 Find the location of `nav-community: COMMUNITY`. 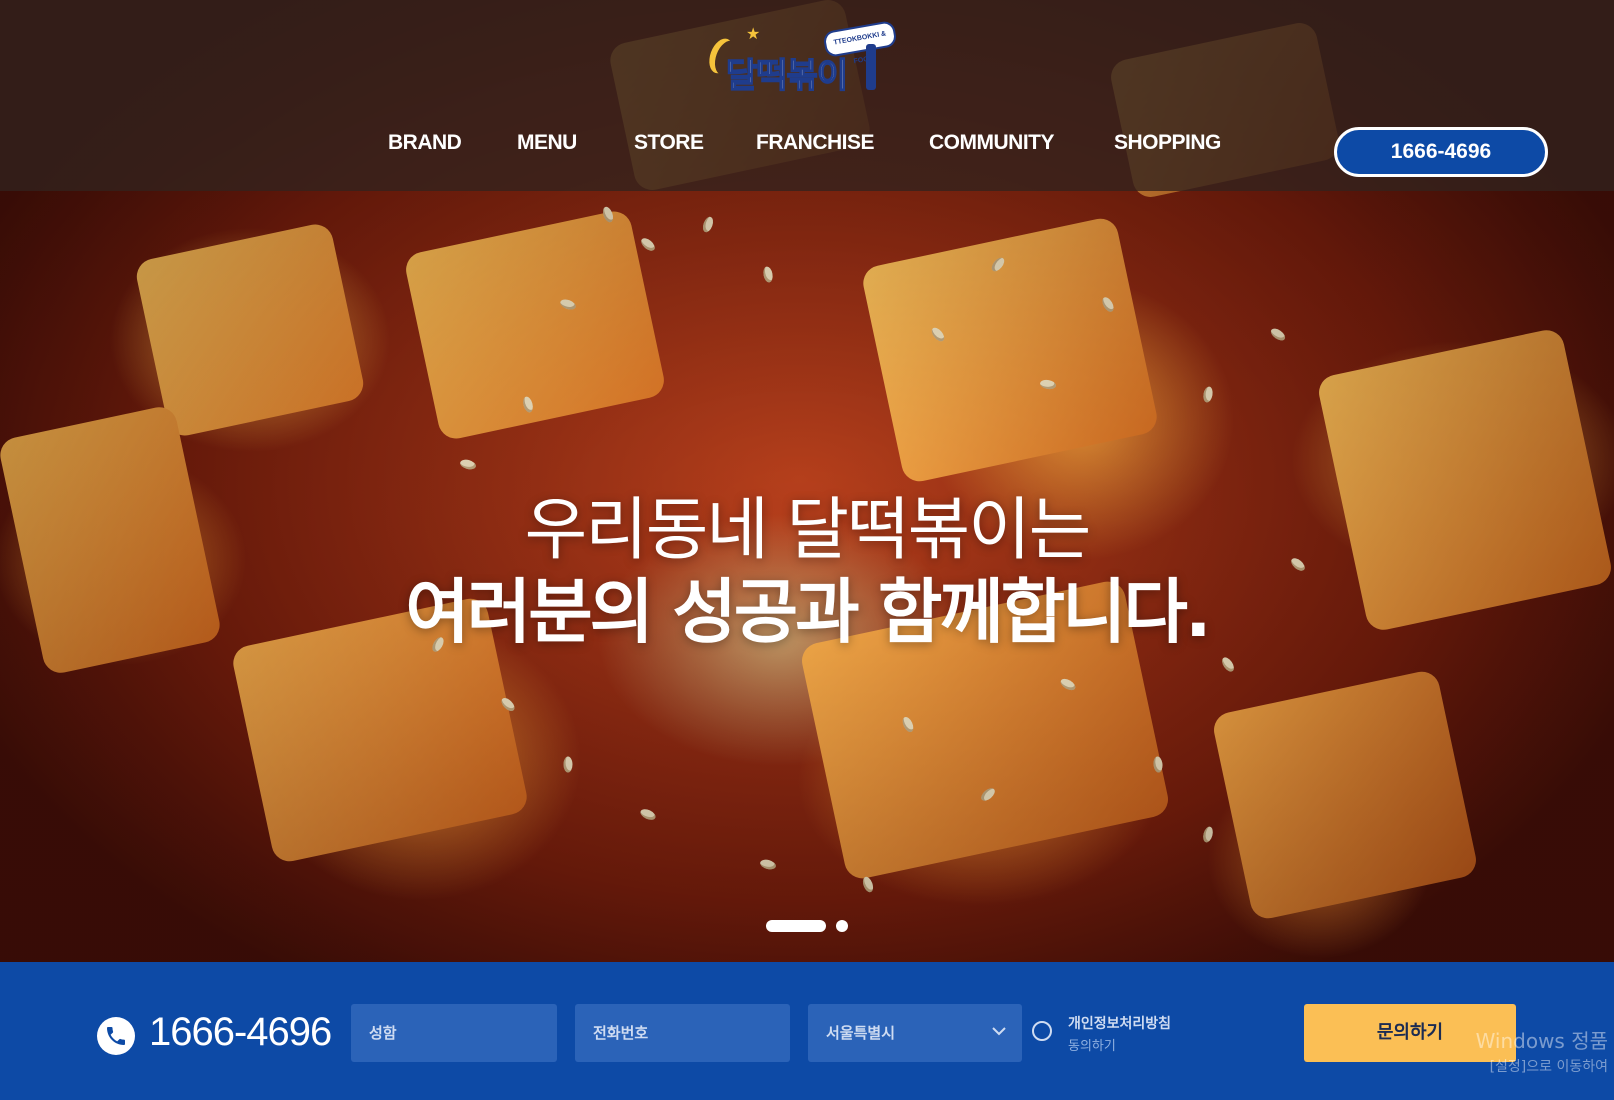

nav-community: COMMUNITY is located at coordinates (992, 143).